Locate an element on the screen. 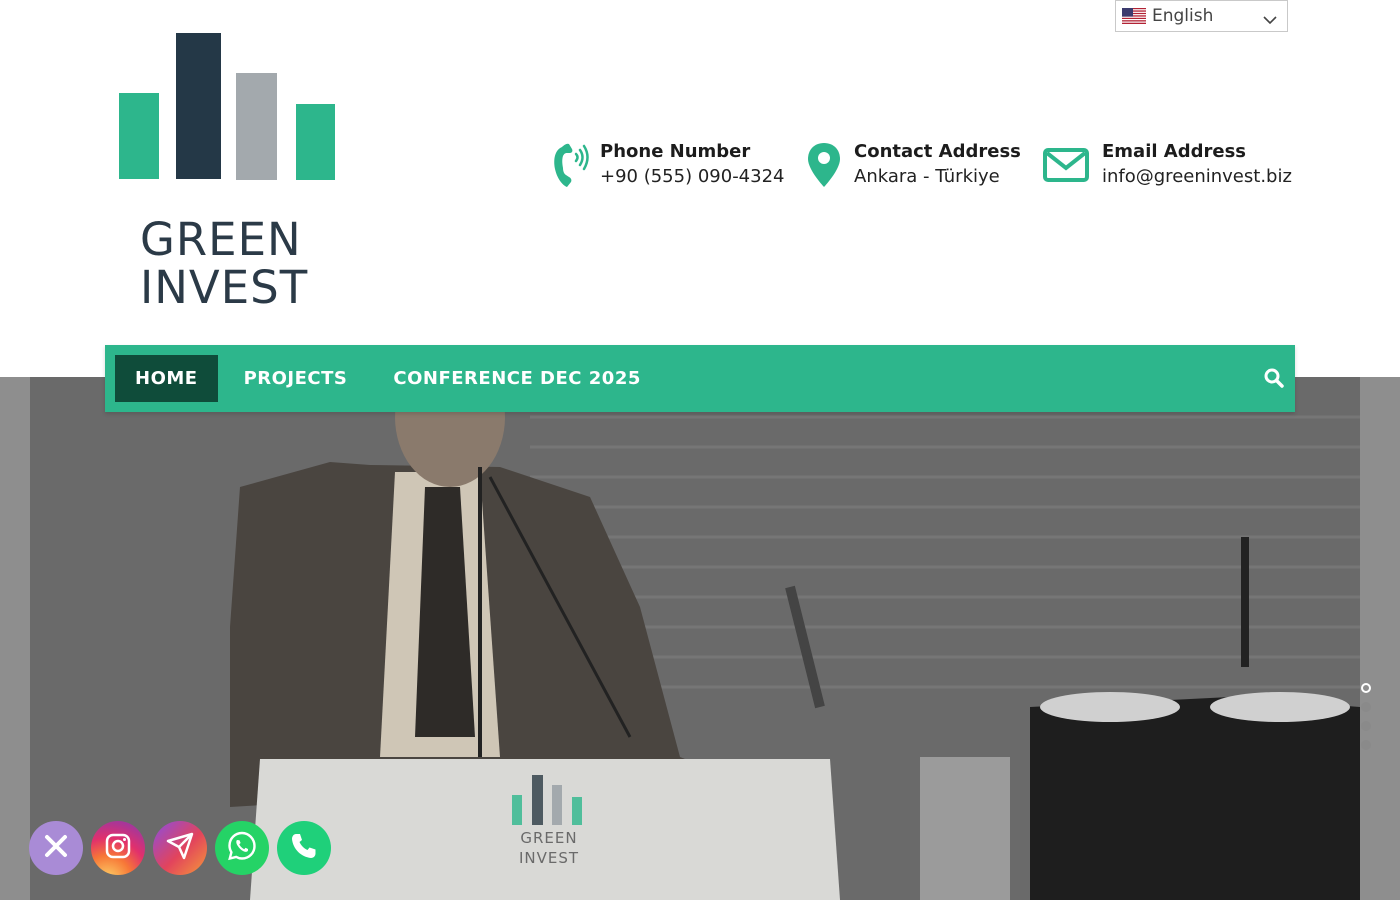 This screenshot has height=900, width=1400. nav-item-projects: PROJECTS is located at coordinates (296, 378).